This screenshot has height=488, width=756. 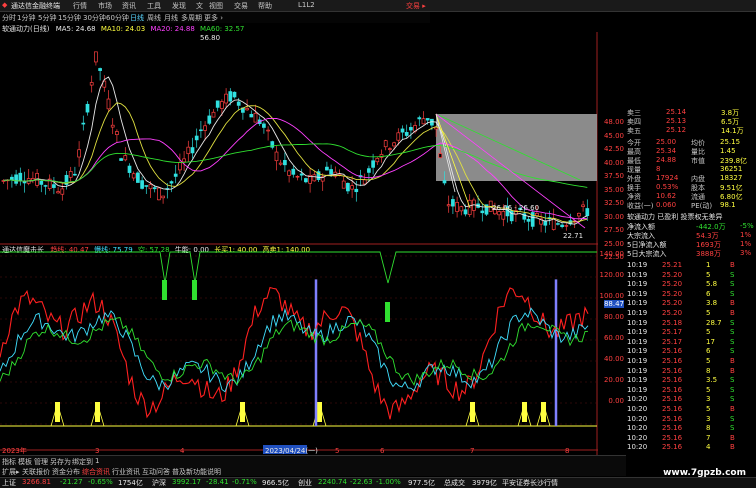 What do you see at coordinates (80, 6) in the screenshot?
I see `menu-item: 行情` at bounding box center [80, 6].